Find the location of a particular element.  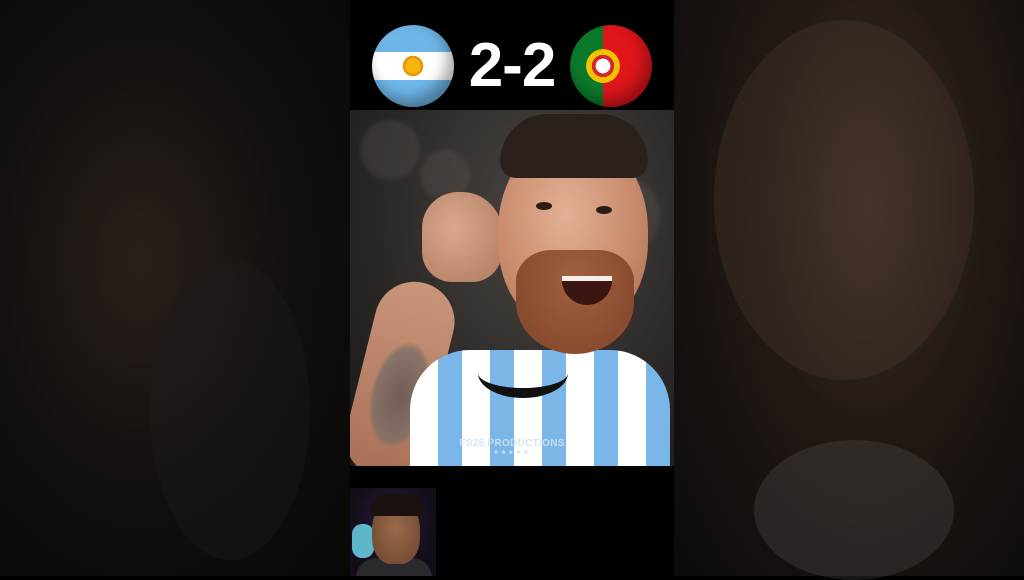

argentina-flag-icon is located at coordinates (413, 66).